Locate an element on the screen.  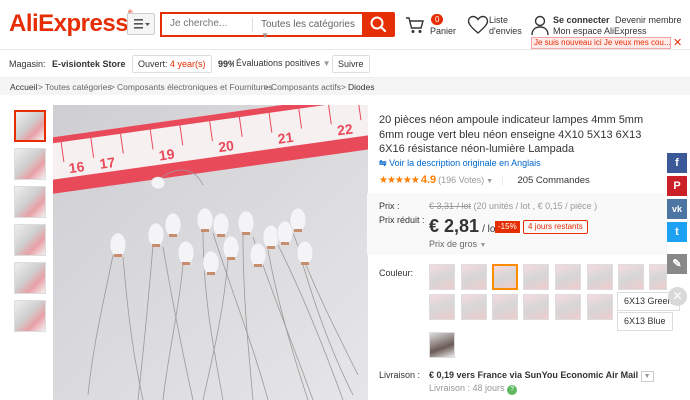
category-select: Toutes les catégories ▼ is located at coordinates (312, 30).